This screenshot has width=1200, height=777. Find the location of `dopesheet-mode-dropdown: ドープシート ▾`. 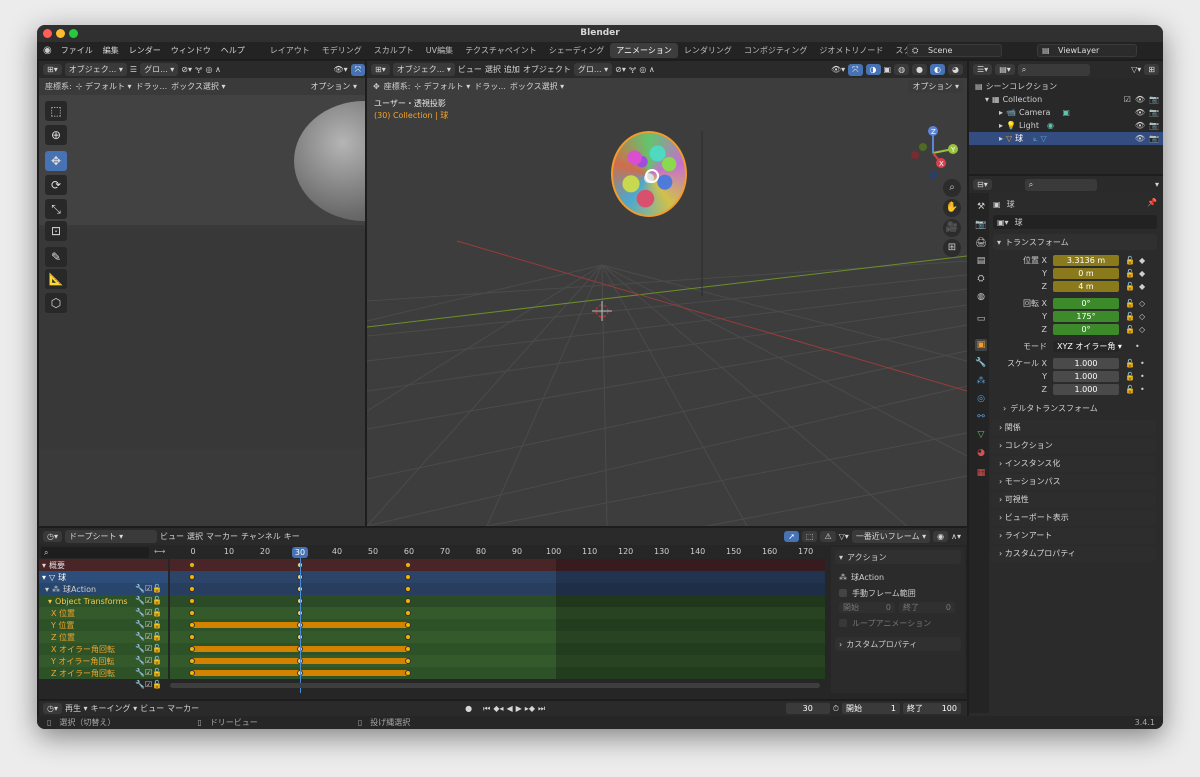

dopesheet-mode-dropdown: ドープシート ▾ is located at coordinates (111, 536).